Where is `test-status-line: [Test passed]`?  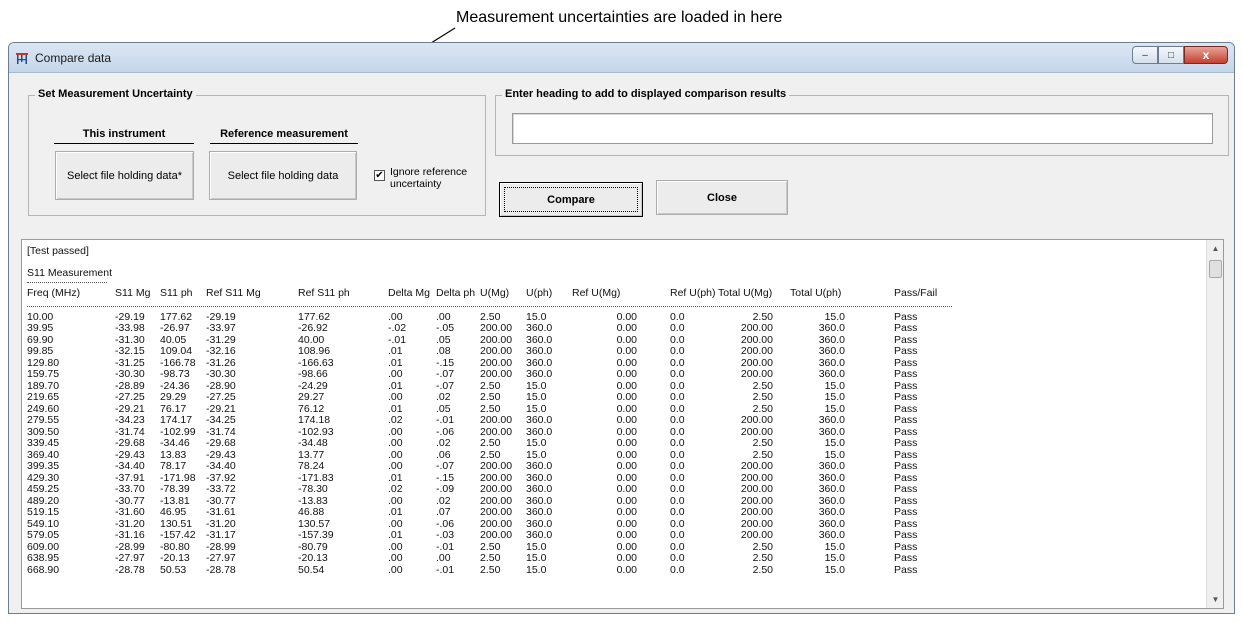
test-status-line: [Test passed] is located at coordinates (58, 251).